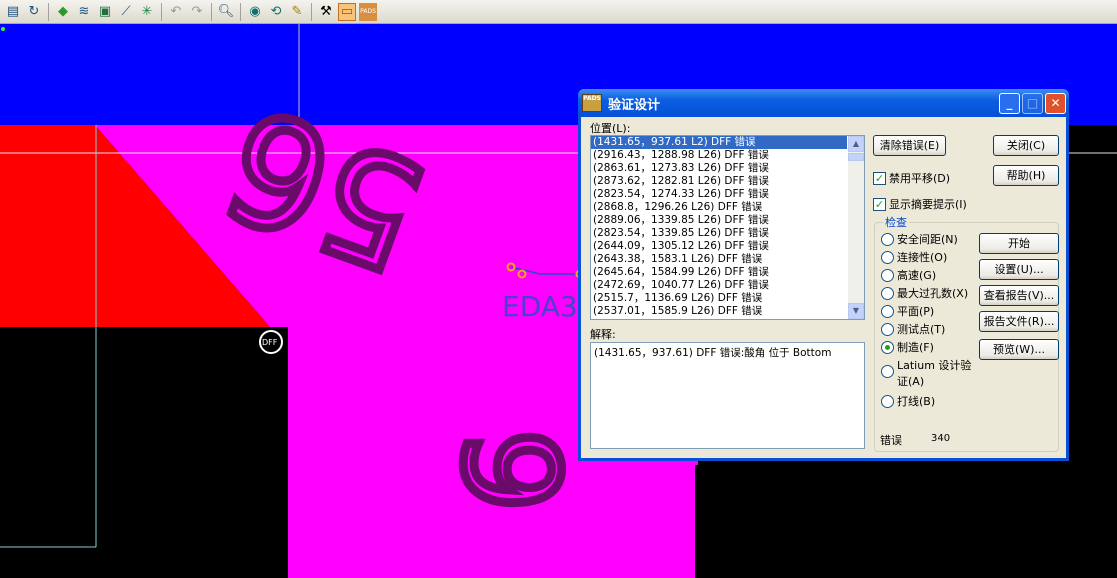  Describe the element at coordinates (896, 222) in the screenshot. I see `check-group-label: 检查` at that location.